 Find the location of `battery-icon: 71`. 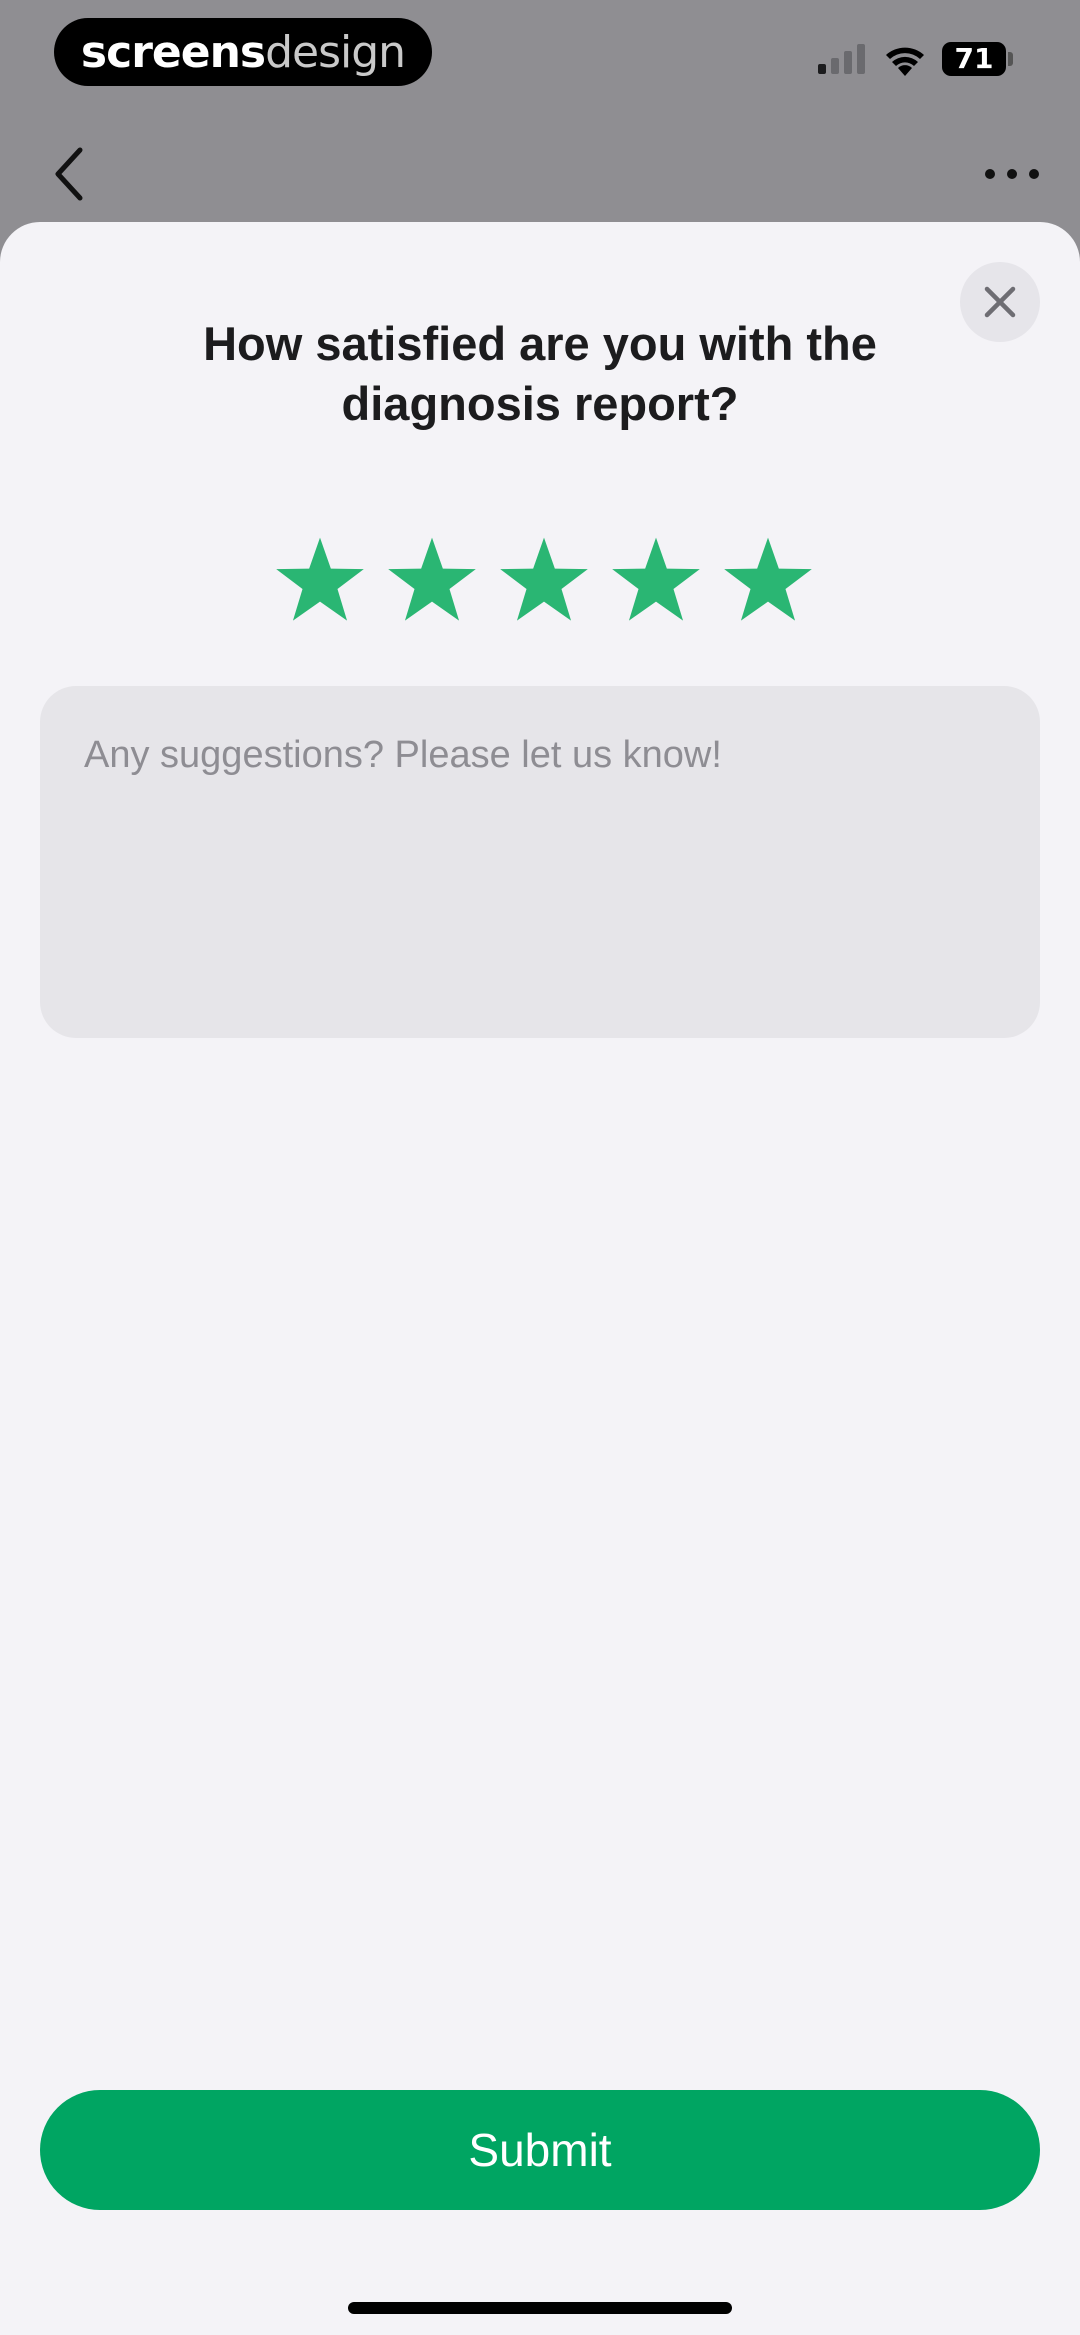

battery-icon: 71 is located at coordinates (974, 59).